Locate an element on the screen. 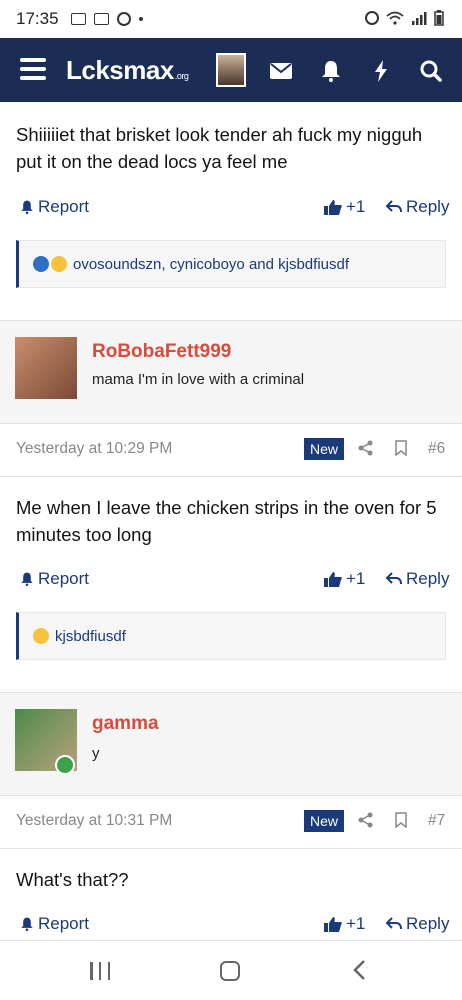 The width and height of the screenshot is (462, 1000). wifi-icon is located at coordinates (395, 18).